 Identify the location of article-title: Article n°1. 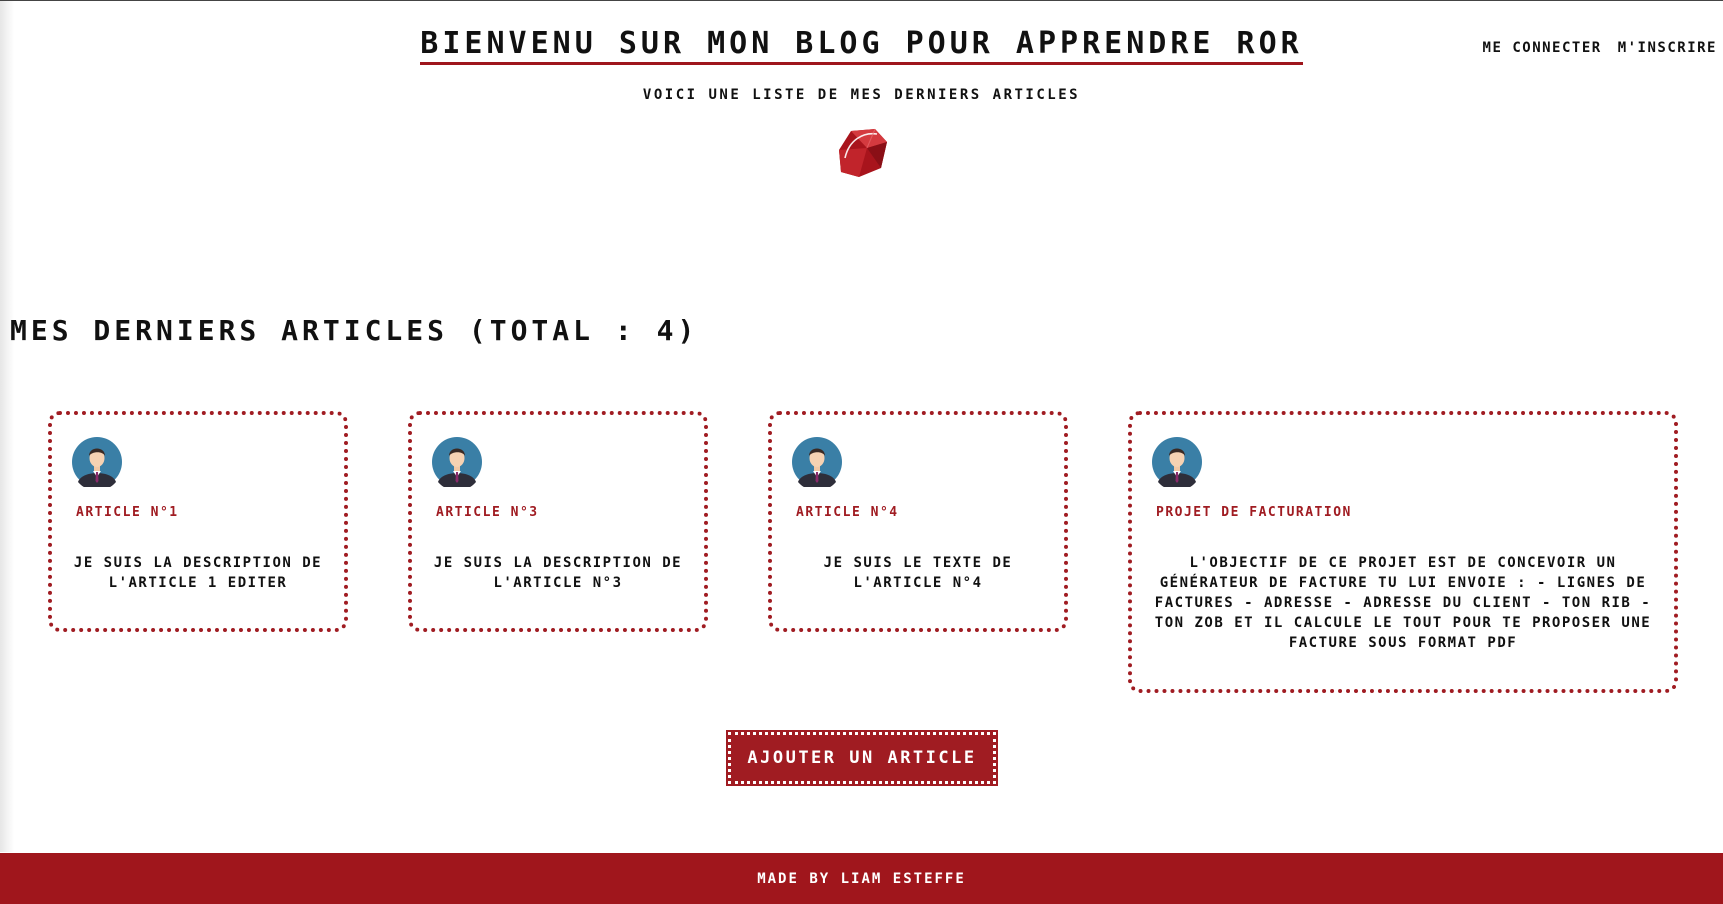
(127, 512).